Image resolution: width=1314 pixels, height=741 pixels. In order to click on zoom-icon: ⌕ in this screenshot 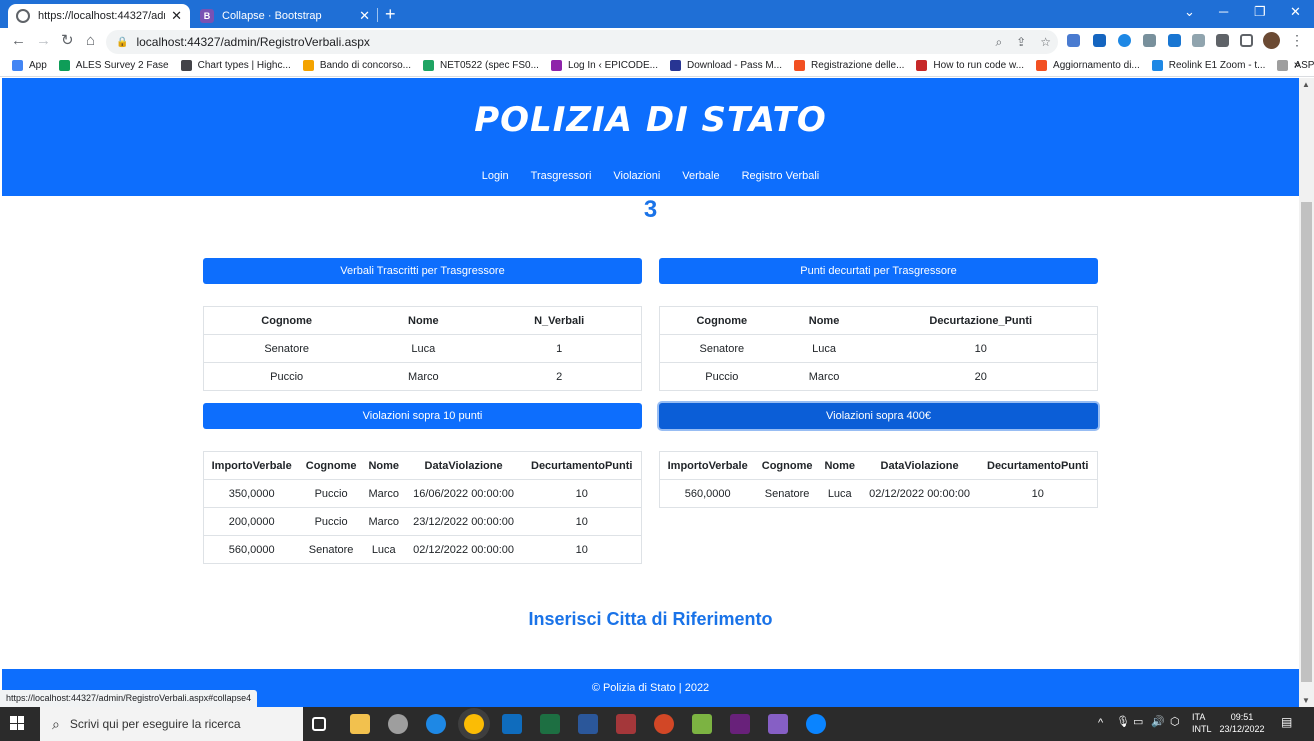, I will do `click(998, 42)`.